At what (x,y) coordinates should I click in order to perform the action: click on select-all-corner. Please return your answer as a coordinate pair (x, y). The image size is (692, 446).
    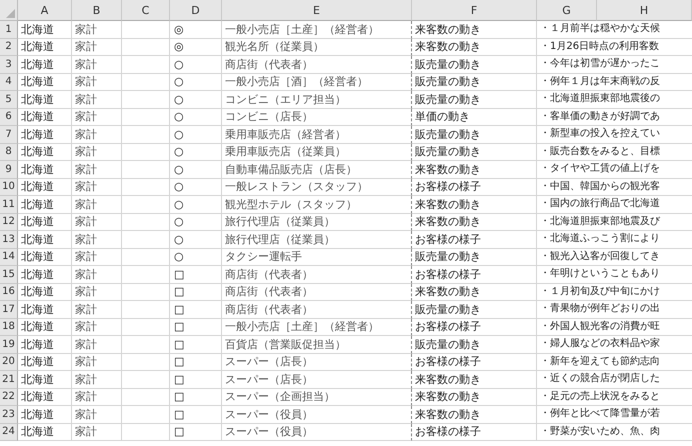
    Looking at the image, I should click on (9, 10).